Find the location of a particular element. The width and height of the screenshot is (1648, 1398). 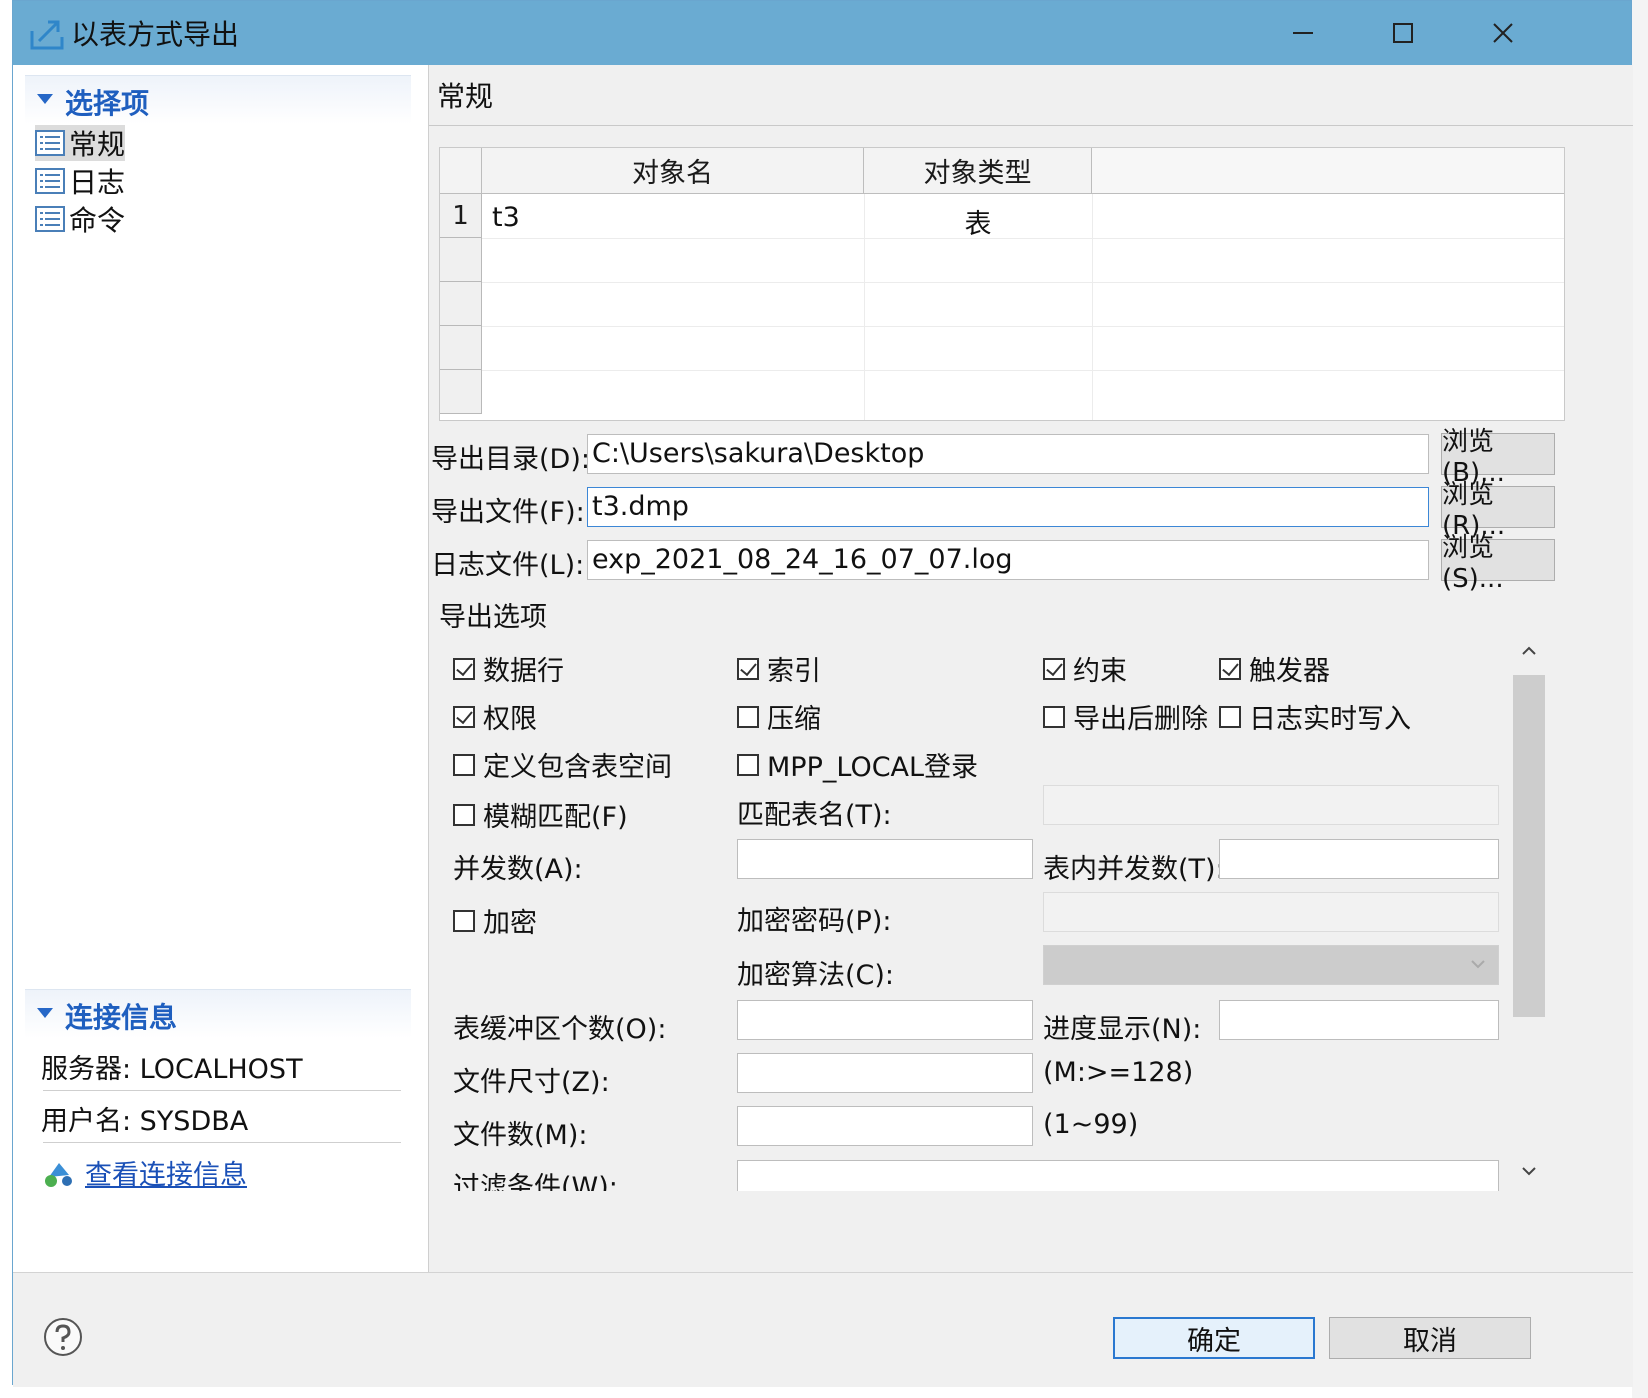

buffer-count-input is located at coordinates (885, 1020).